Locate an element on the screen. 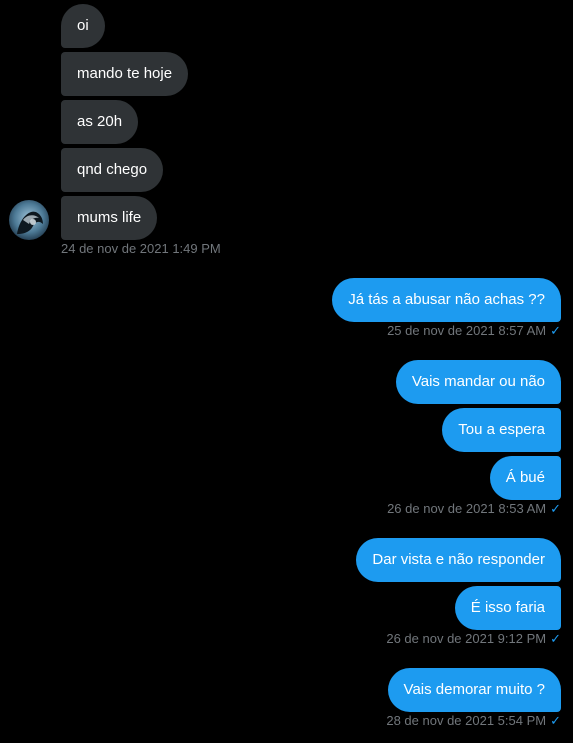 The image size is (573, 743). outgoing-timestamp: 28 de nov de 2021 5:54 PM ✓ is located at coordinates (473, 721).